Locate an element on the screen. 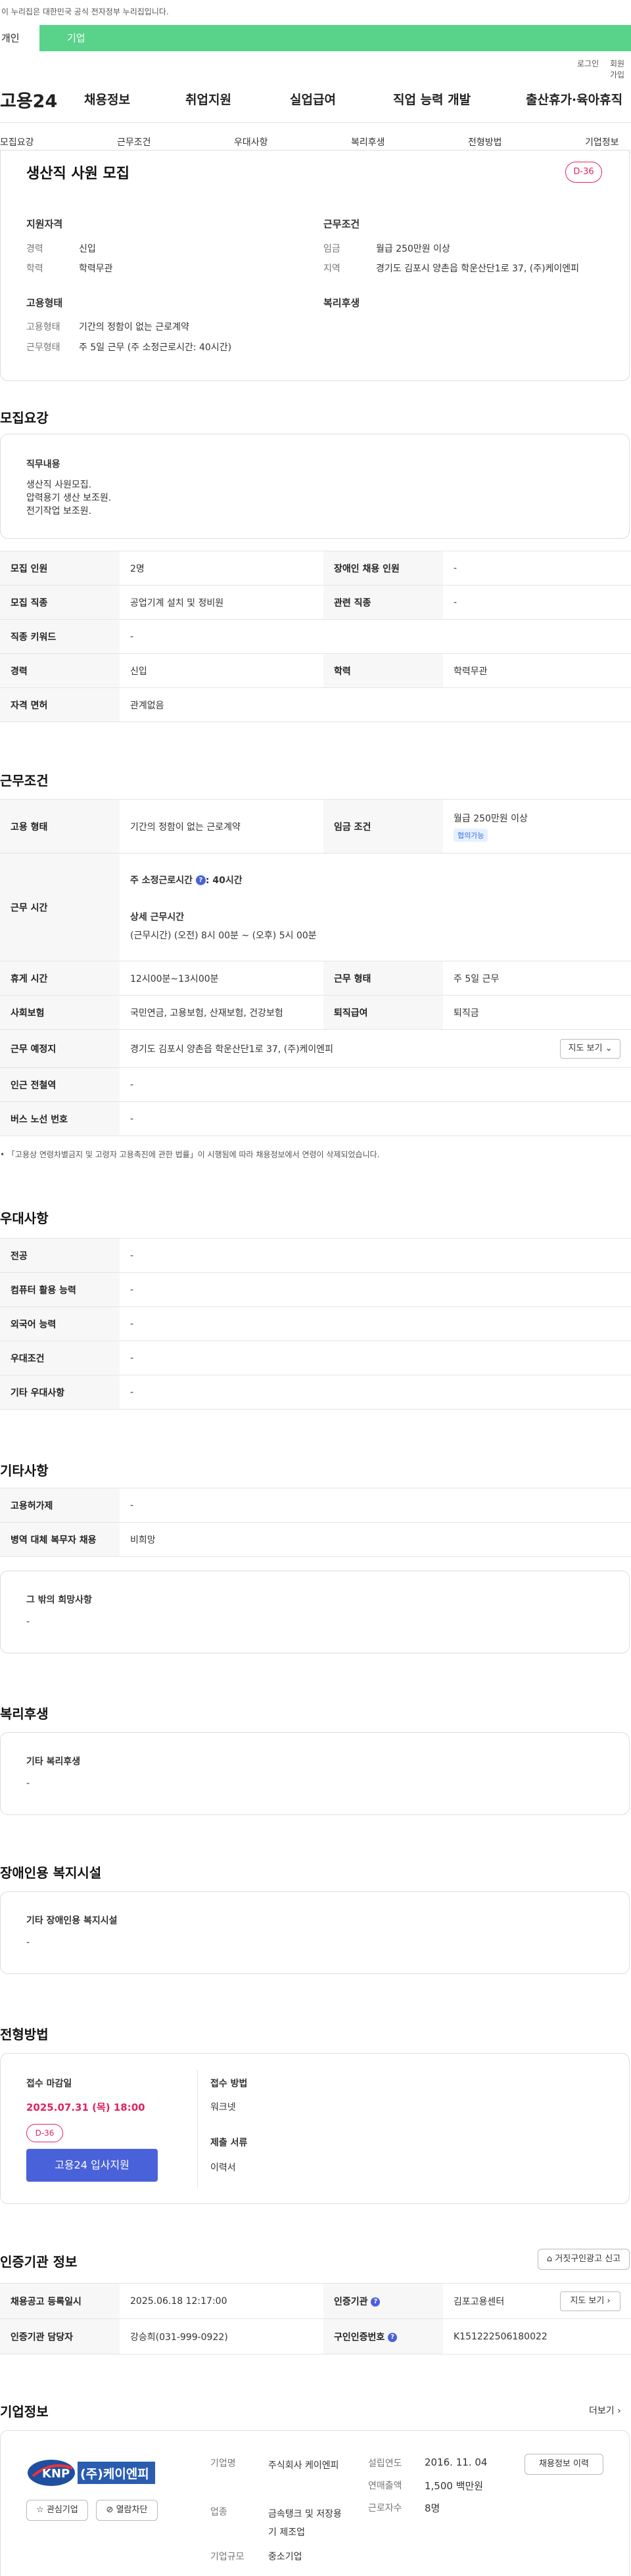 This screenshot has height=2576, width=631. apply-button: 고용24 입사지원 is located at coordinates (92, 2165).